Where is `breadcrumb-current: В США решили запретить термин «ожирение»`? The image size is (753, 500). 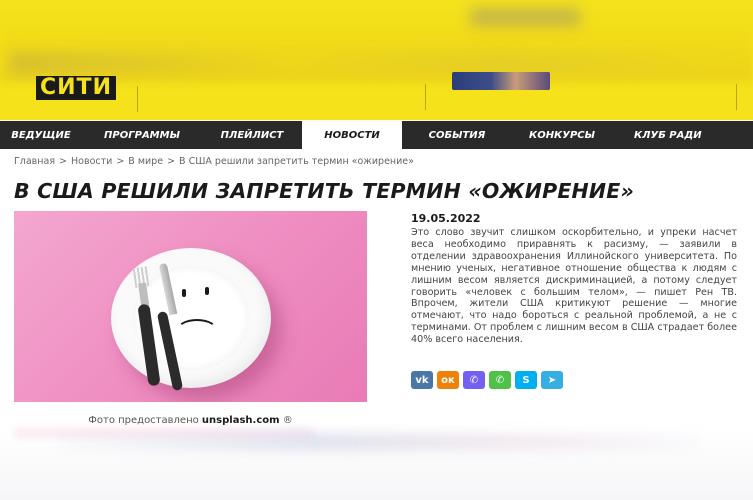 breadcrumb-current: В США решили запретить термин «ожирение» is located at coordinates (296, 161).